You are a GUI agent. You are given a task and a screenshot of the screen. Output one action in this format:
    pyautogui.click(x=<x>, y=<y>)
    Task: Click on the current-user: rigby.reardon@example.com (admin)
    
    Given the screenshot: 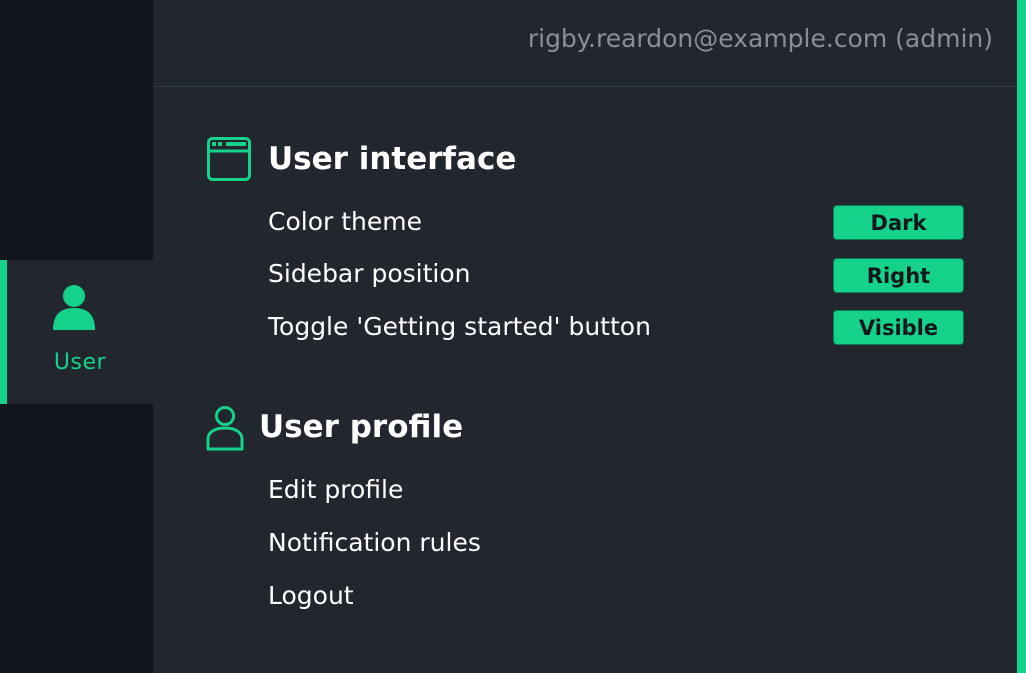 What is the action you would take?
    pyautogui.click(x=760, y=38)
    